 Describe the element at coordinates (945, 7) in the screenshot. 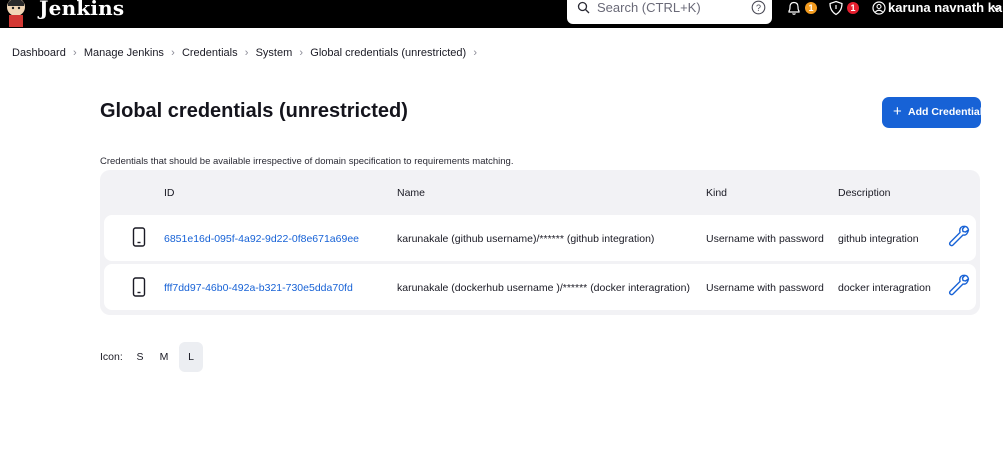

I see `user-name: karuna navnath kale` at that location.